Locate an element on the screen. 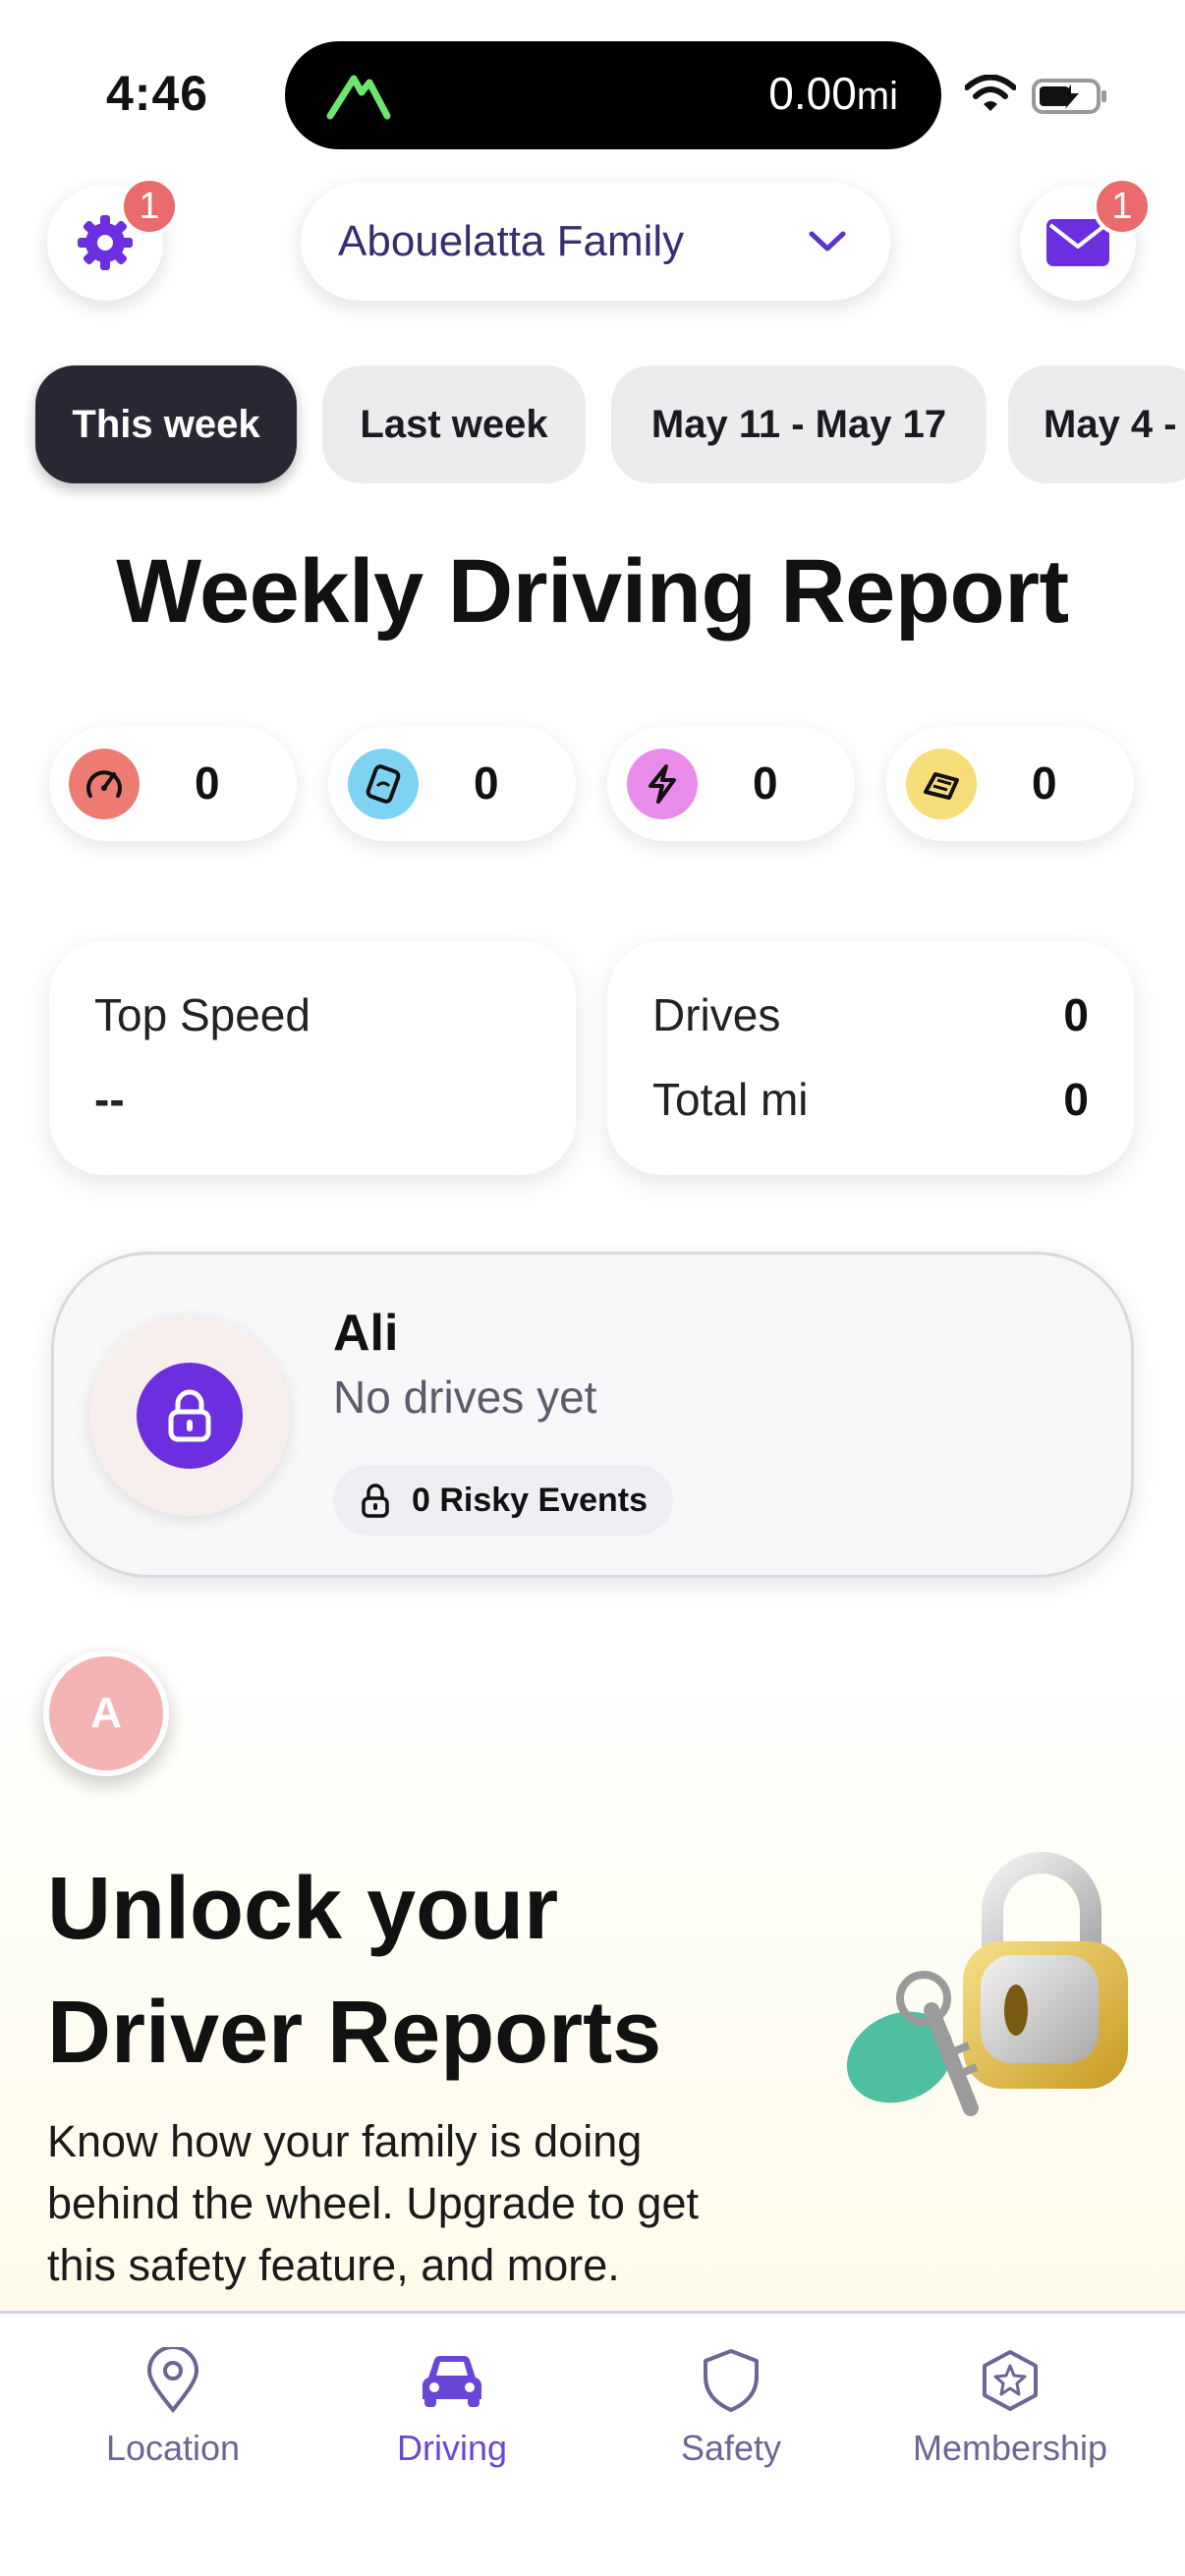 This screenshot has width=1185, height=2576. risky-events-label: 0 Risky Events is located at coordinates (530, 1500).